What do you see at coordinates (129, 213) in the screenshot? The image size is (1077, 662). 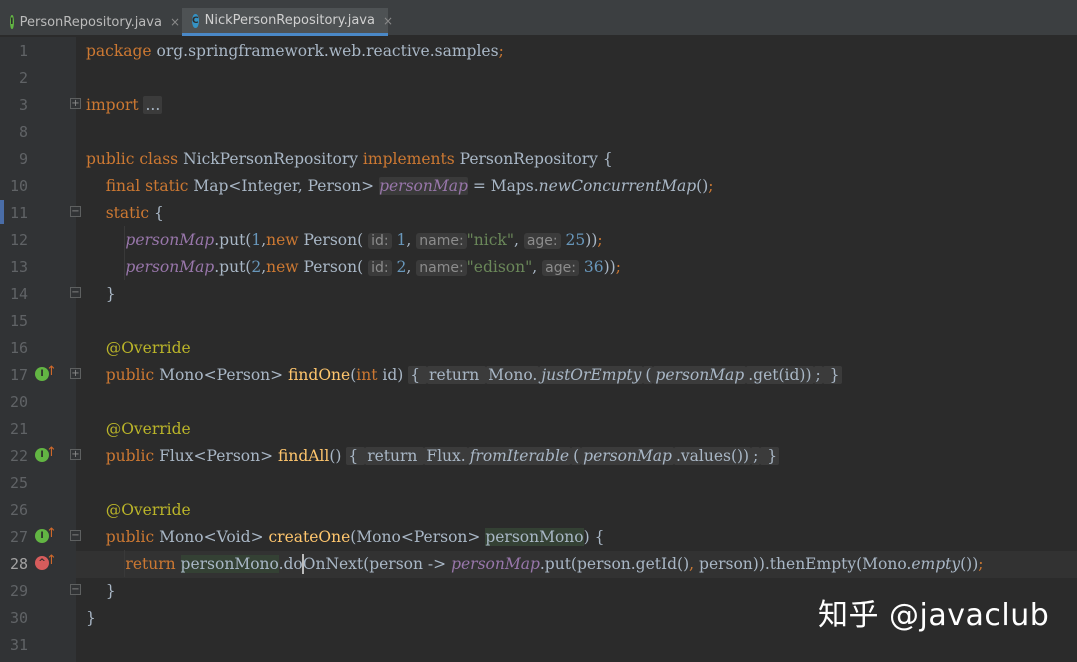 I see `code-token: static` at bounding box center [129, 213].